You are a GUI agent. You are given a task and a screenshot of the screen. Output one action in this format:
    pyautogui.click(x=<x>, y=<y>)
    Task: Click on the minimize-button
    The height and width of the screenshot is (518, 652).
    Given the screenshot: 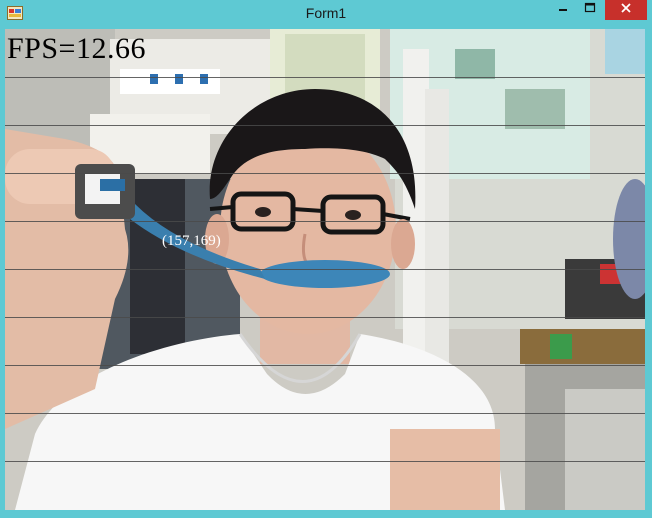 What is the action you would take?
    pyautogui.click(x=563, y=10)
    